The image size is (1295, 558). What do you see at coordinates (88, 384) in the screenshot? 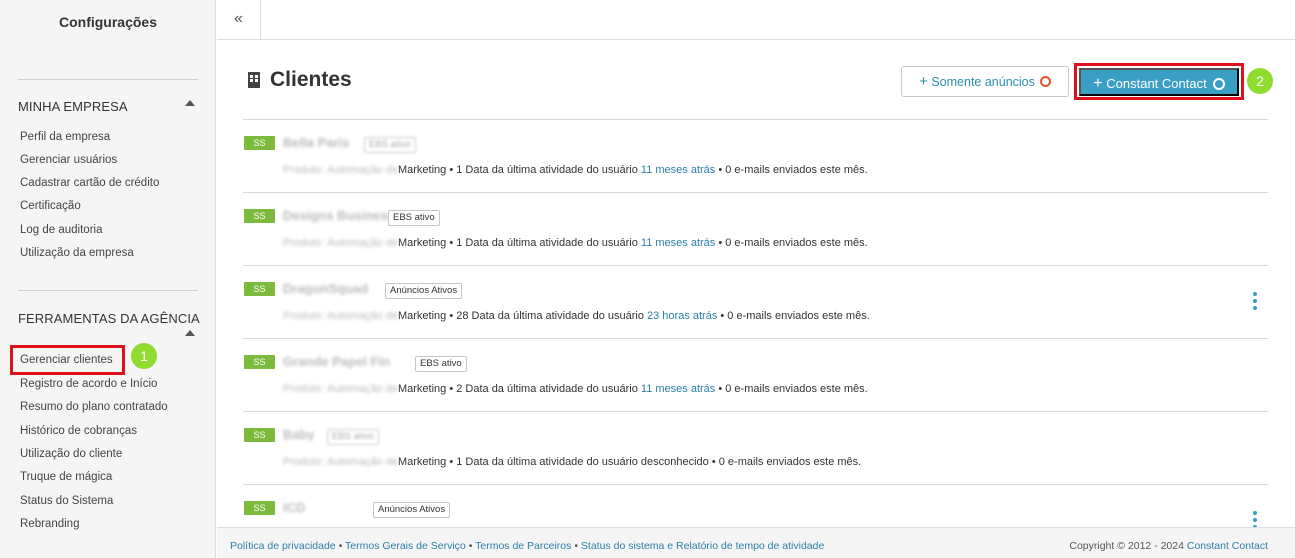
I see `sidebar-item-registro: Registro de acordo e Início` at bounding box center [88, 384].